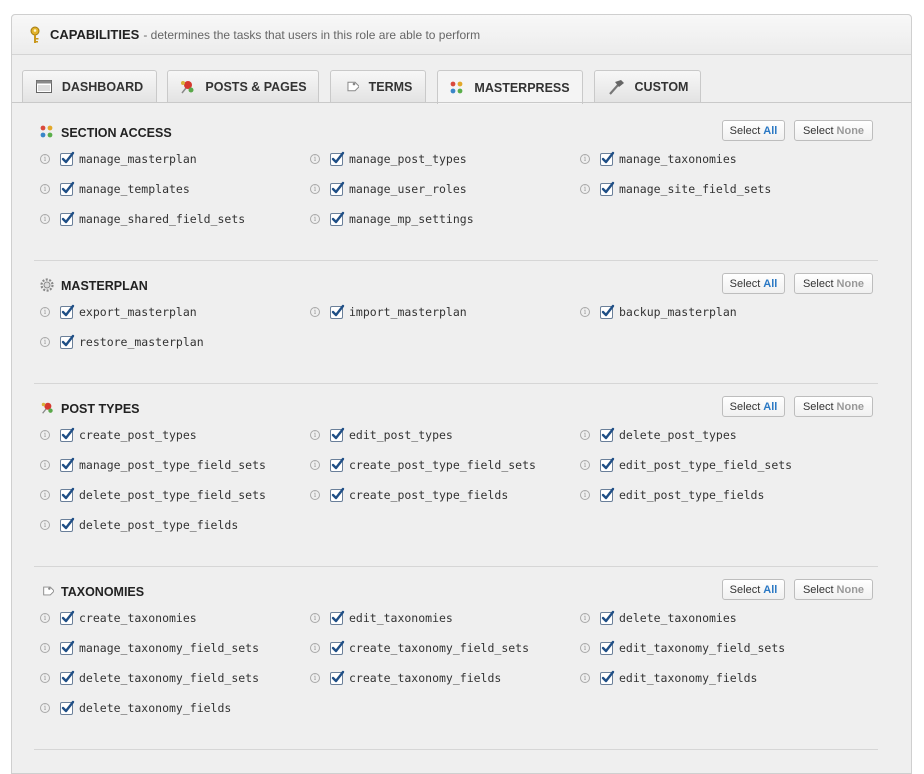 This screenshot has width=924, height=774. Describe the element at coordinates (243, 86) in the screenshot. I see `tab-posts-pages: POSTS & PAGES` at that location.